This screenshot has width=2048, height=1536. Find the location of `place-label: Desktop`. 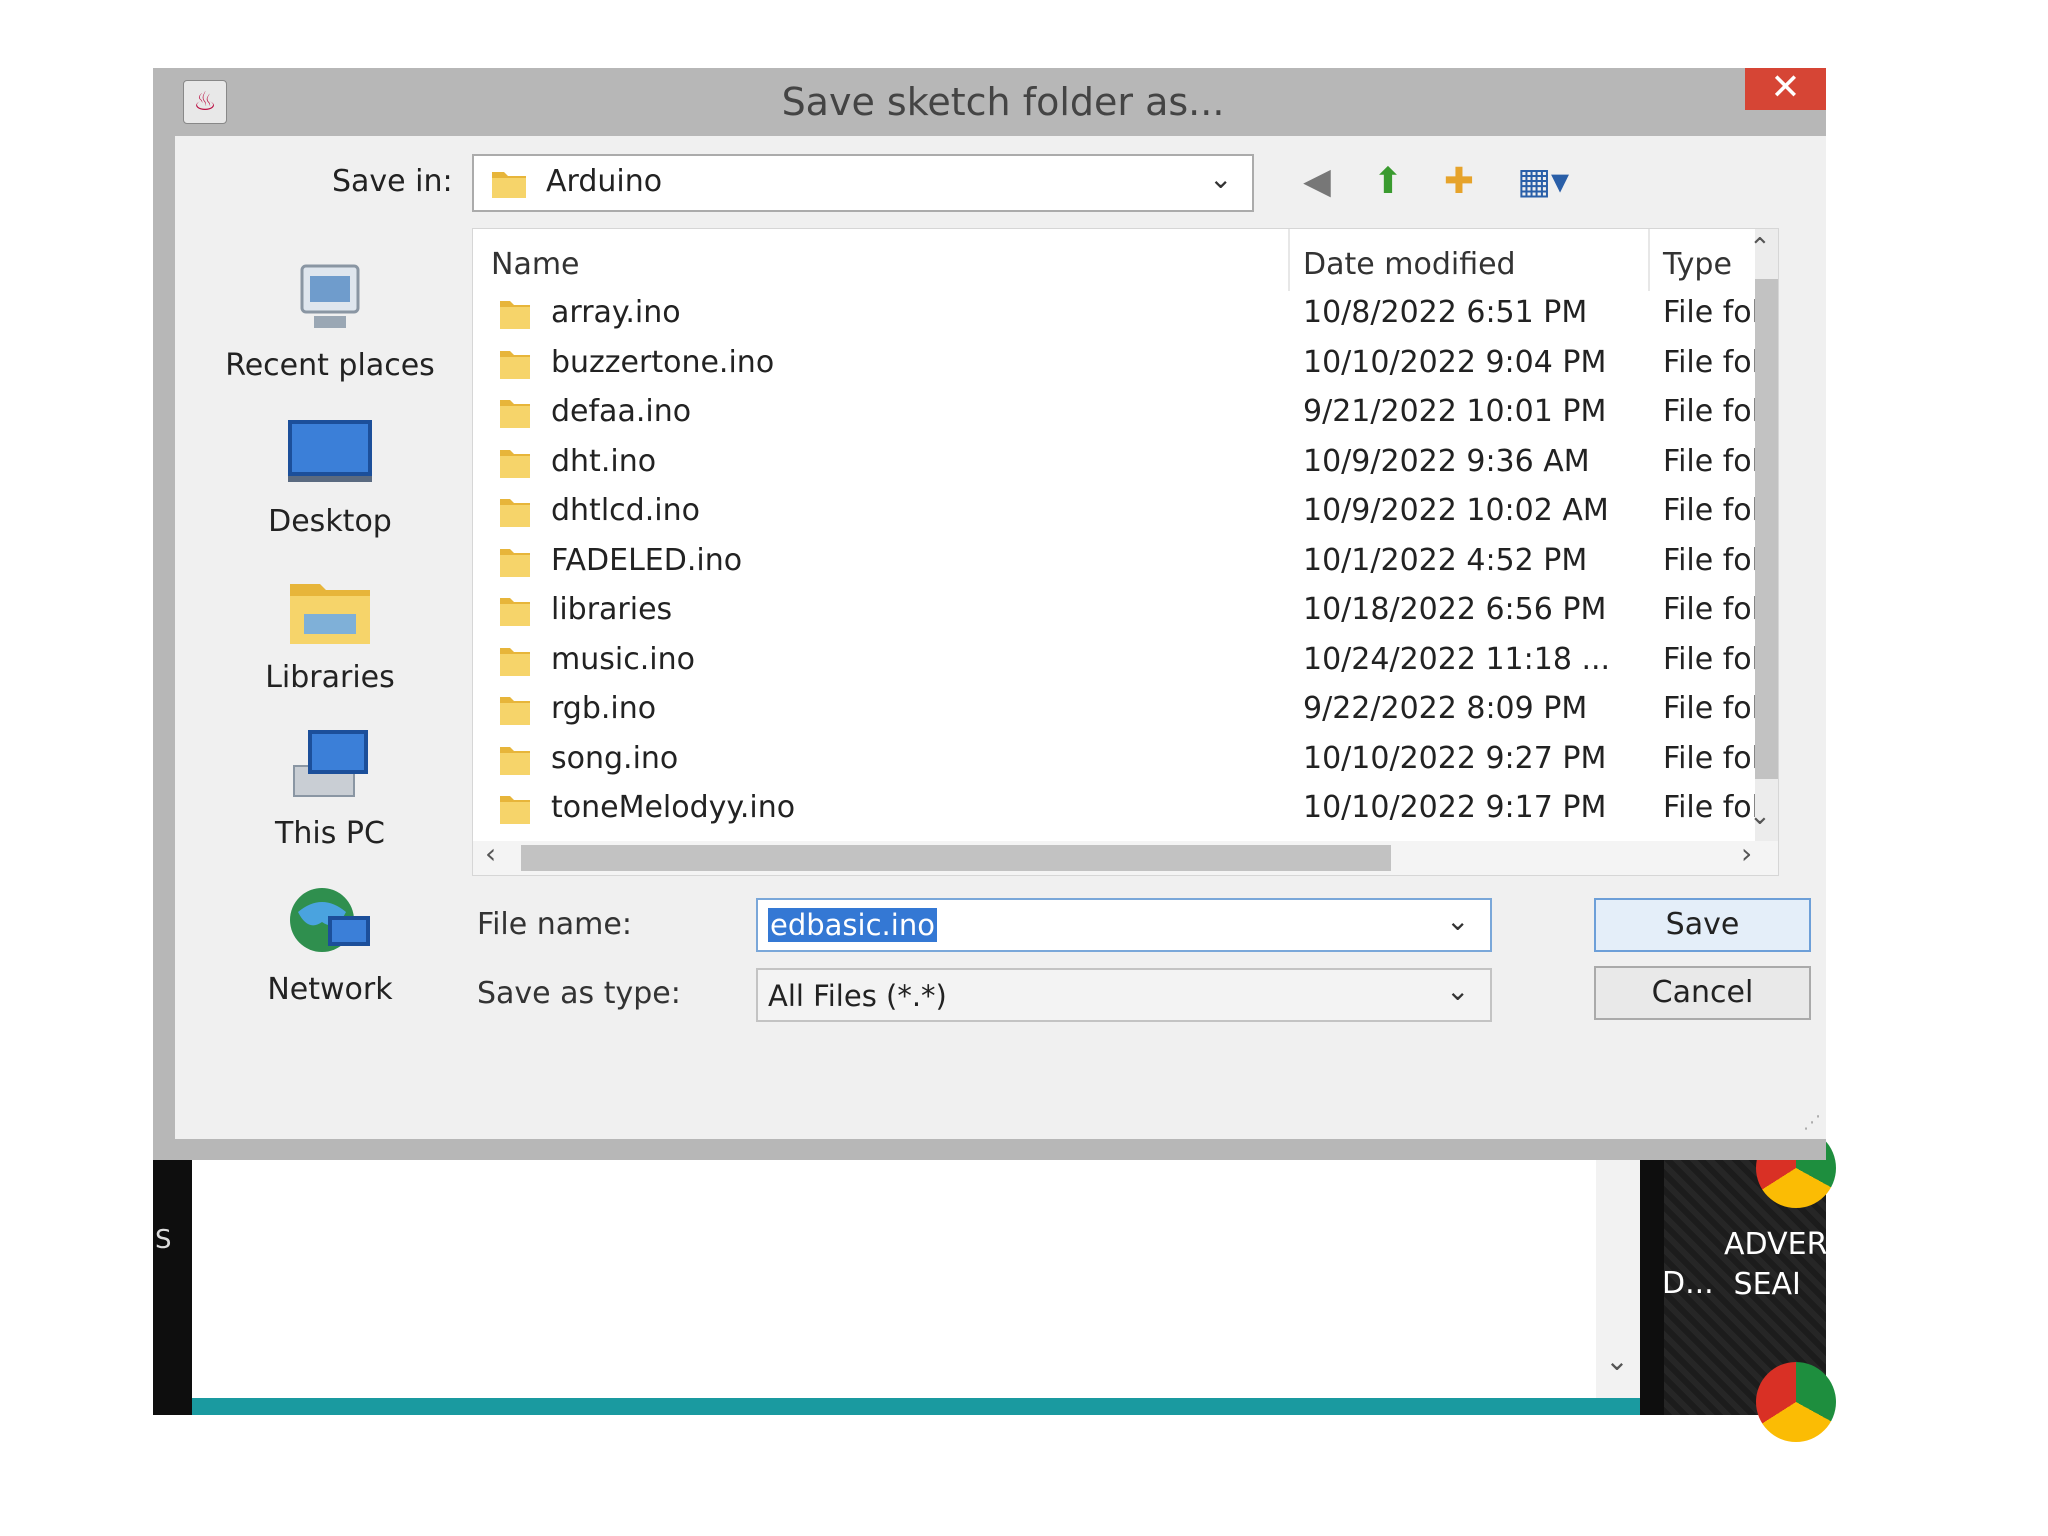

place-label: Desktop is located at coordinates (330, 521).